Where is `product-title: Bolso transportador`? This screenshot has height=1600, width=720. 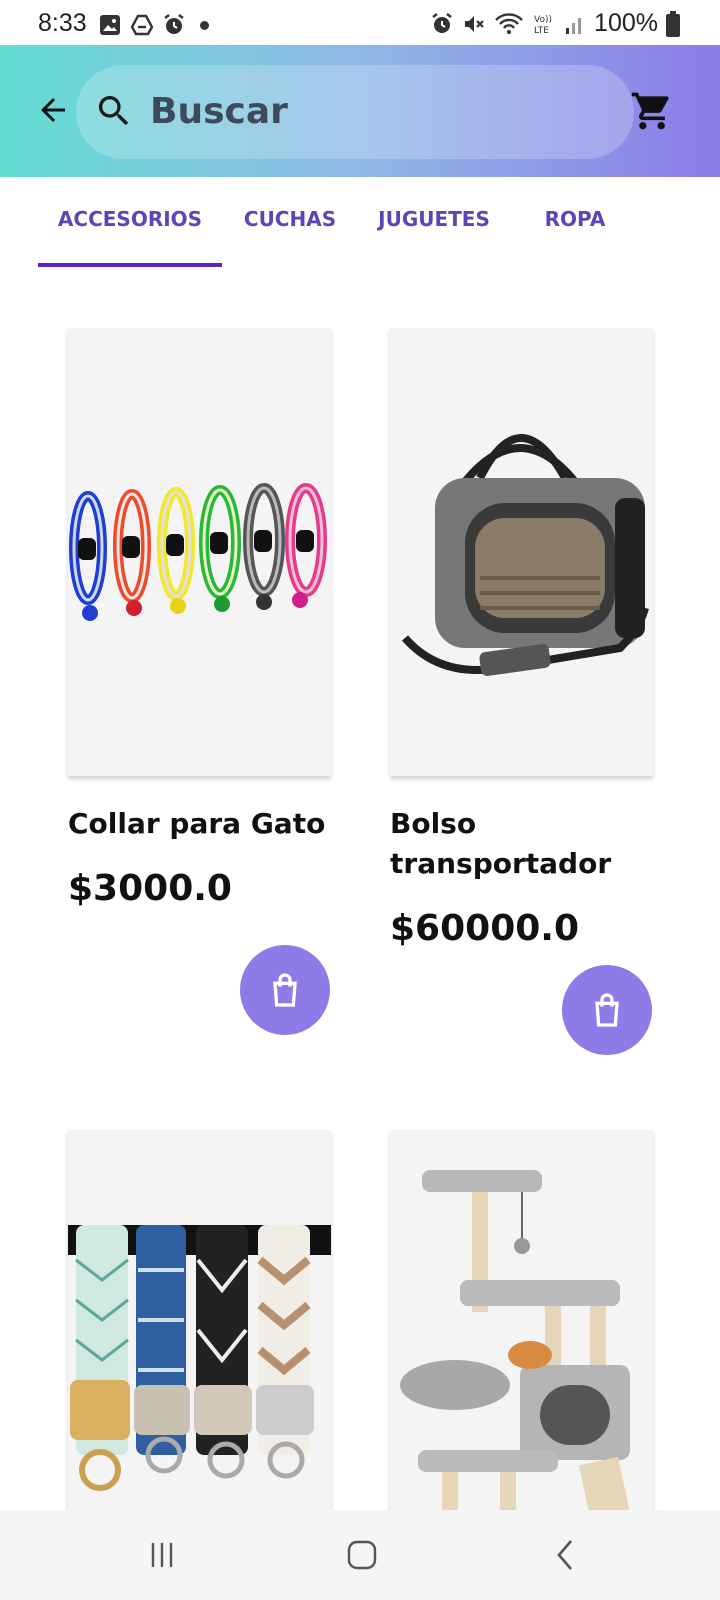 product-title: Bolso transportador is located at coordinates (501, 843).